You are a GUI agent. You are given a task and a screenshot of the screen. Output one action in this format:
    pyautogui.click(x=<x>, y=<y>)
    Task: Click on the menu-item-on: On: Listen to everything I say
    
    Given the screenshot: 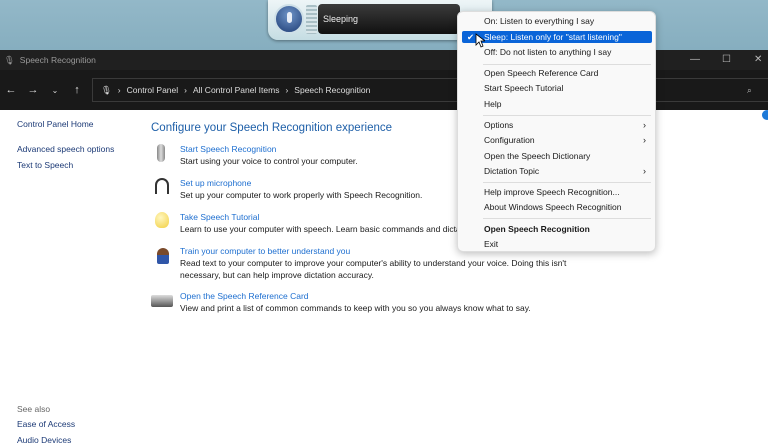 What is the action you would take?
    pyautogui.click(x=557, y=21)
    